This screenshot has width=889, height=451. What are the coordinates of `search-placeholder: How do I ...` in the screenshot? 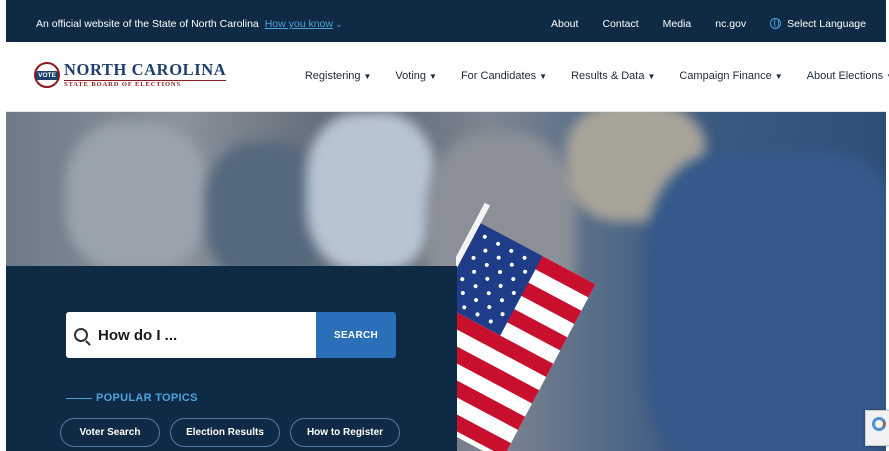 It's located at (138, 335).